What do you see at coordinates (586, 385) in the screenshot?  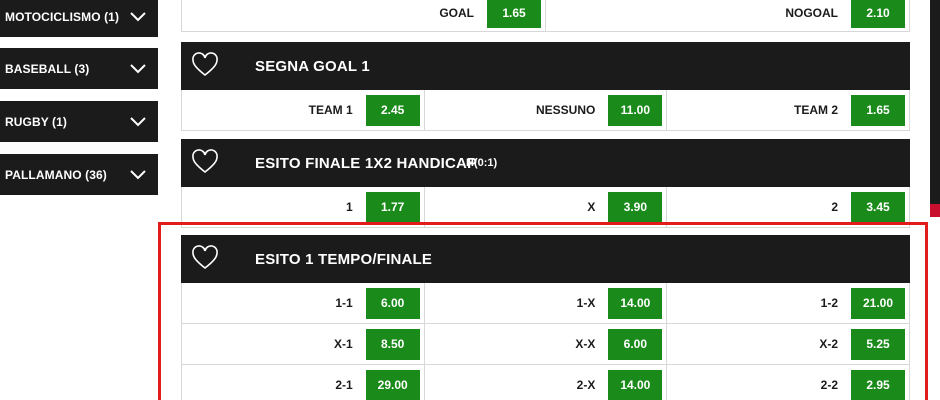 I see `outcome-label: 2-X` at bounding box center [586, 385].